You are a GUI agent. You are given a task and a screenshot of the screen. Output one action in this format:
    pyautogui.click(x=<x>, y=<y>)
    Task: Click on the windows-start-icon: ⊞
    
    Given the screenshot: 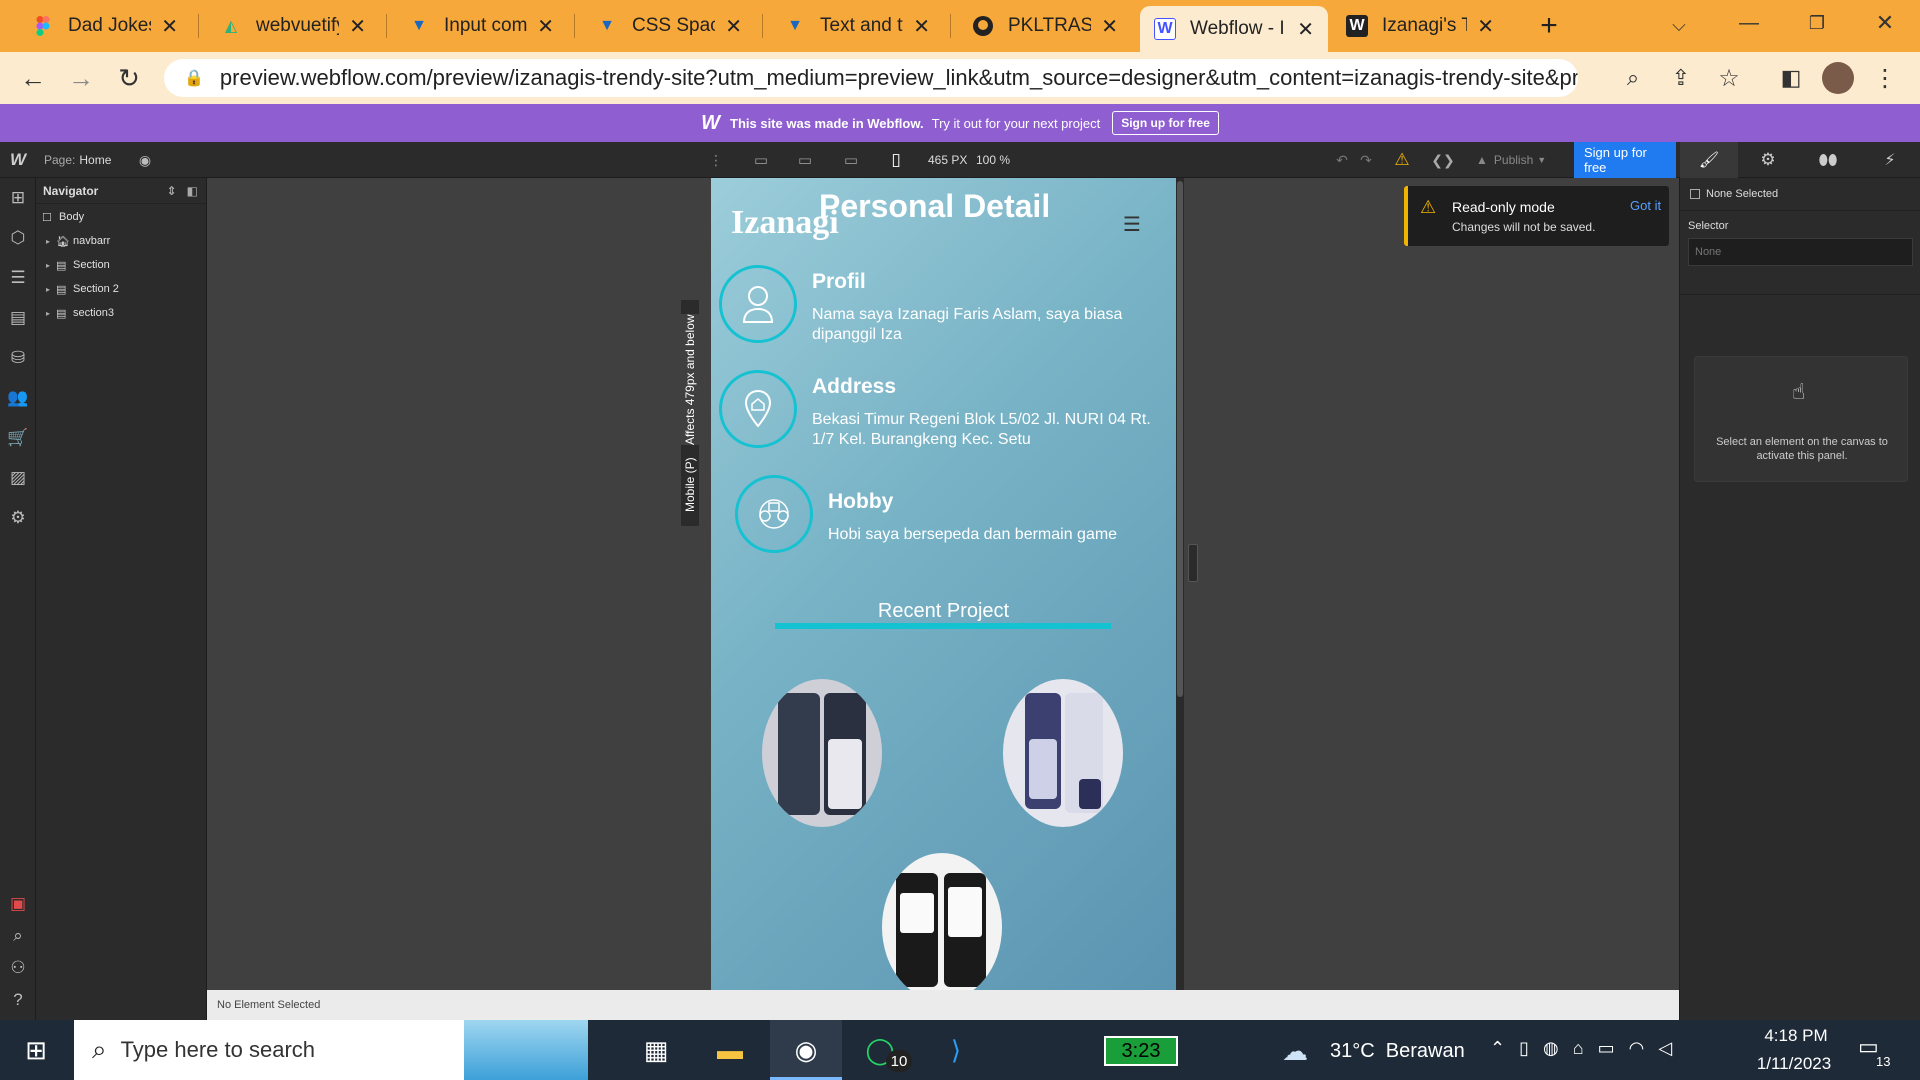 What is the action you would take?
    pyautogui.click(x=36, y=1050)
    